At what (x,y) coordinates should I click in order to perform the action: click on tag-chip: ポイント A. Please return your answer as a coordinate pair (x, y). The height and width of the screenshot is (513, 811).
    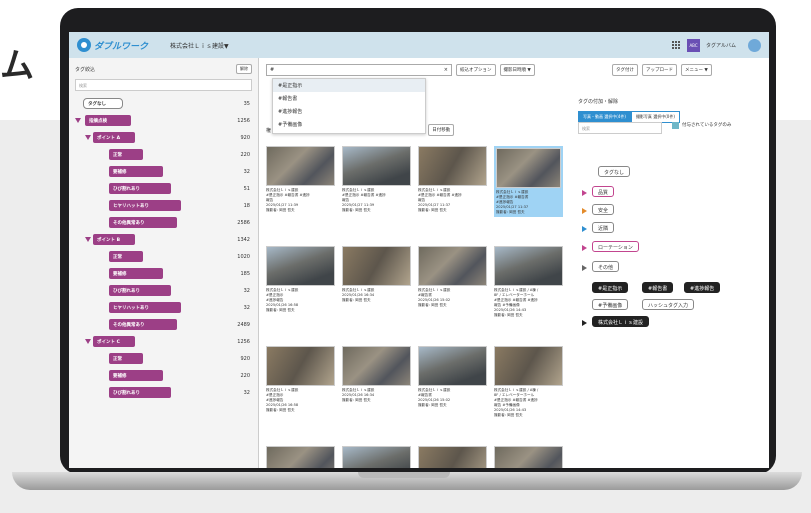
    Looking at the image, I should click on (114, 137).